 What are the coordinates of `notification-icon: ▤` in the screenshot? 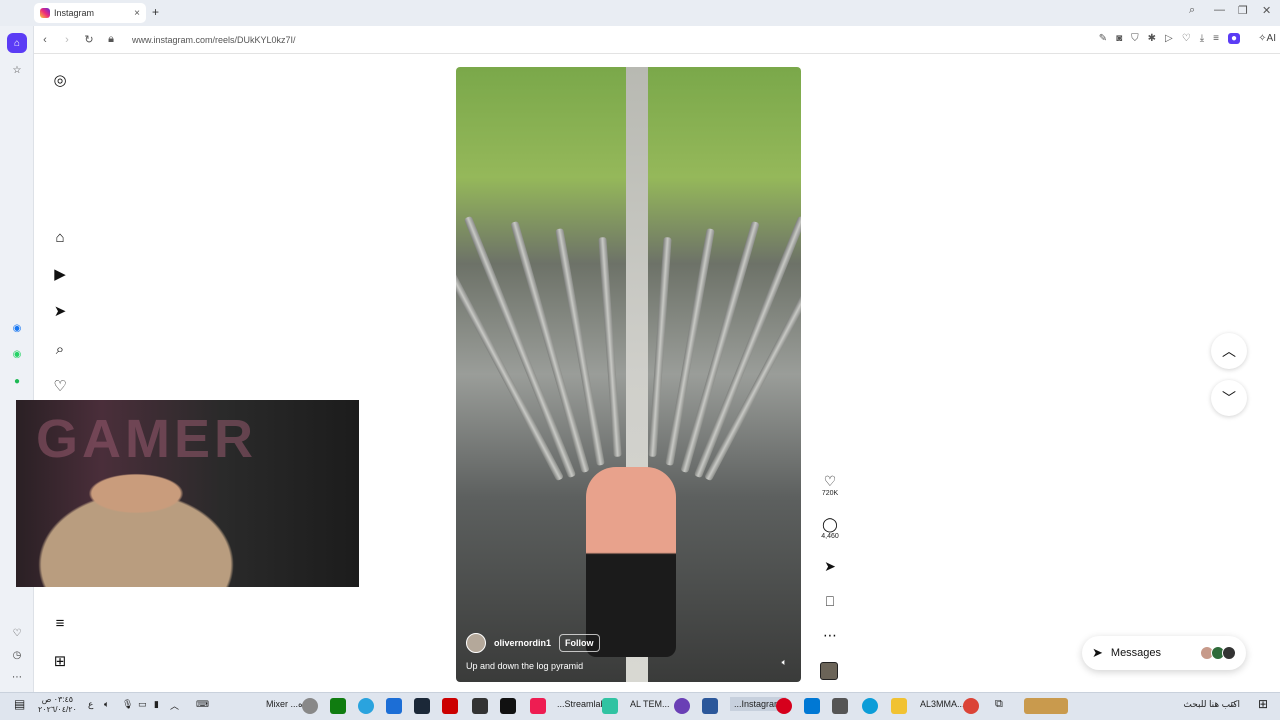 It's located at (19, 704).